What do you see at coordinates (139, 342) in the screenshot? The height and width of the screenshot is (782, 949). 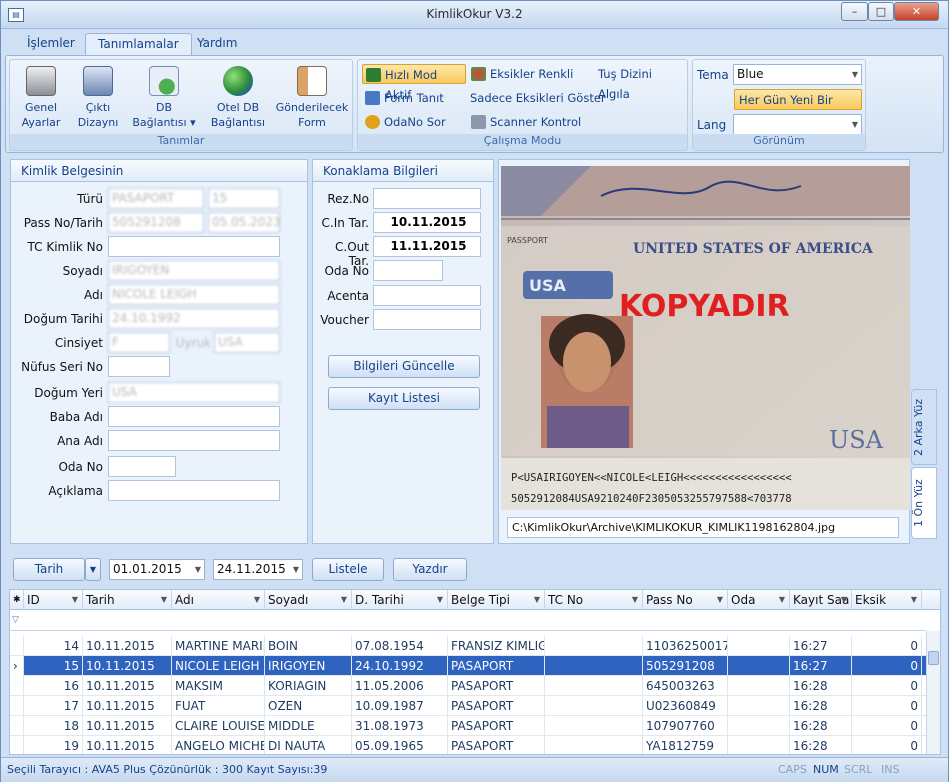 I see `cinsiyet-field: F` at bounding box center [139, 342].